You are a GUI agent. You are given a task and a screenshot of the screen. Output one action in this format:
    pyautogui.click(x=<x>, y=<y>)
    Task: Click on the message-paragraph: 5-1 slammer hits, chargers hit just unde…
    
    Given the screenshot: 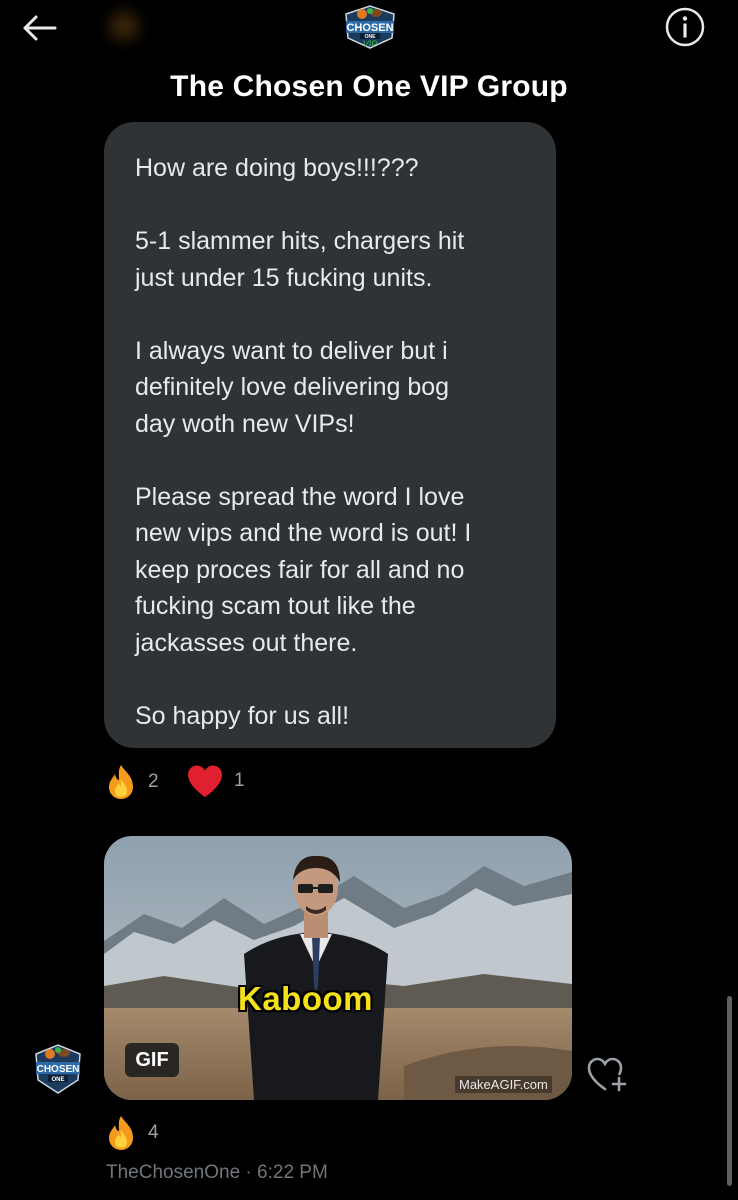 What is the action you would take?
    pyautogui.click(x=300, y=259)
    